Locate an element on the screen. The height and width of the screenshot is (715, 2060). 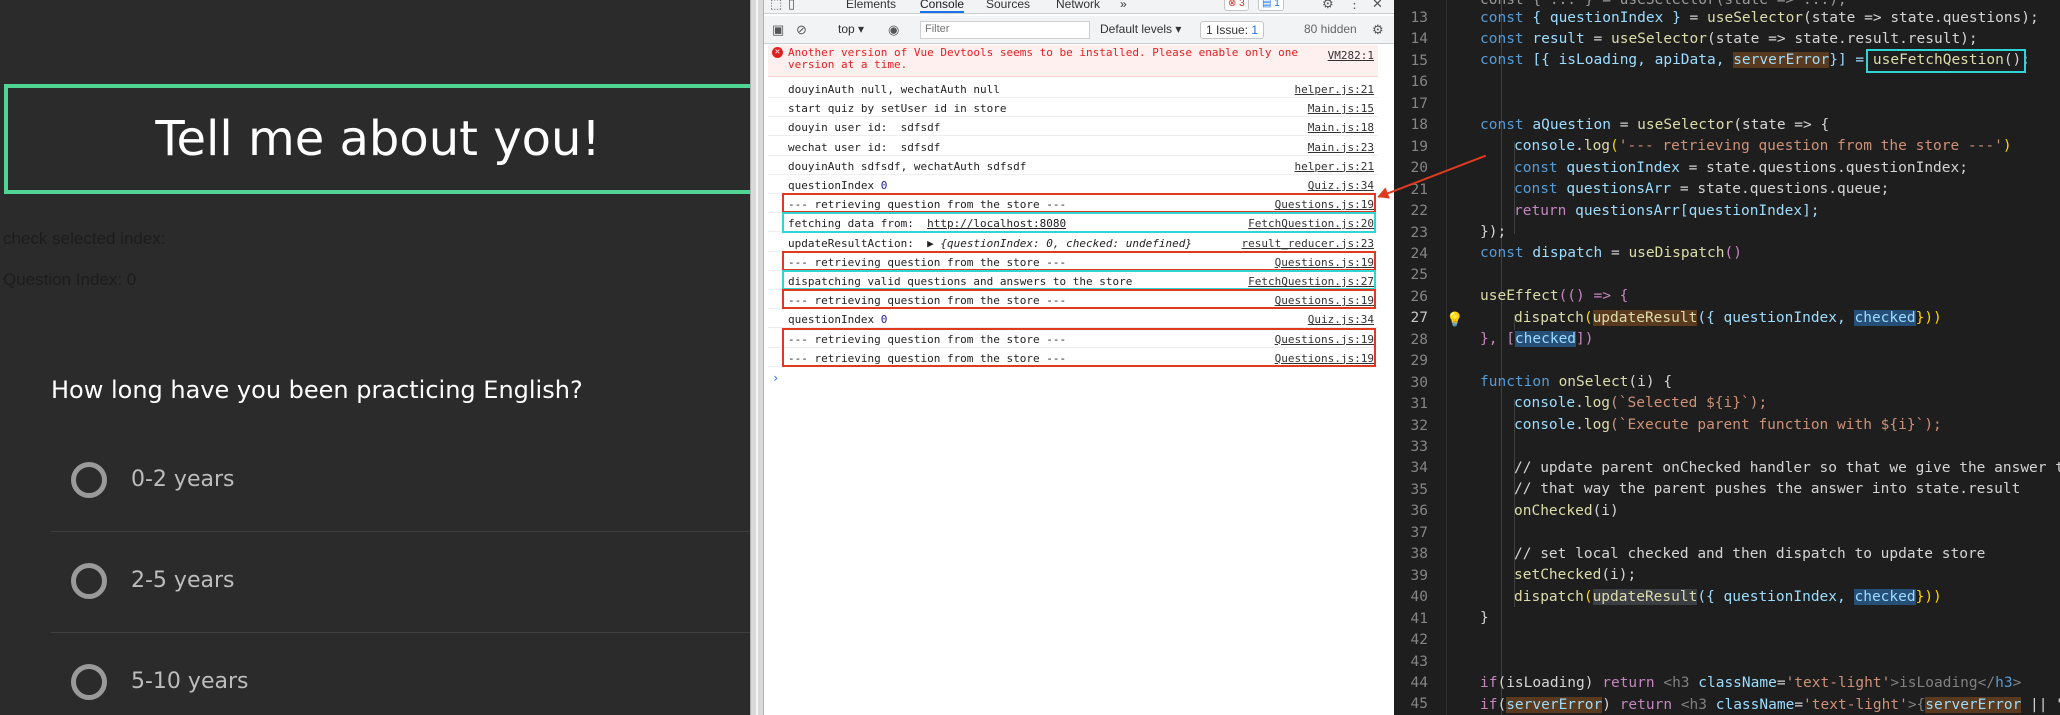
tab-elements: Elements is located at coordinates (871, 5).